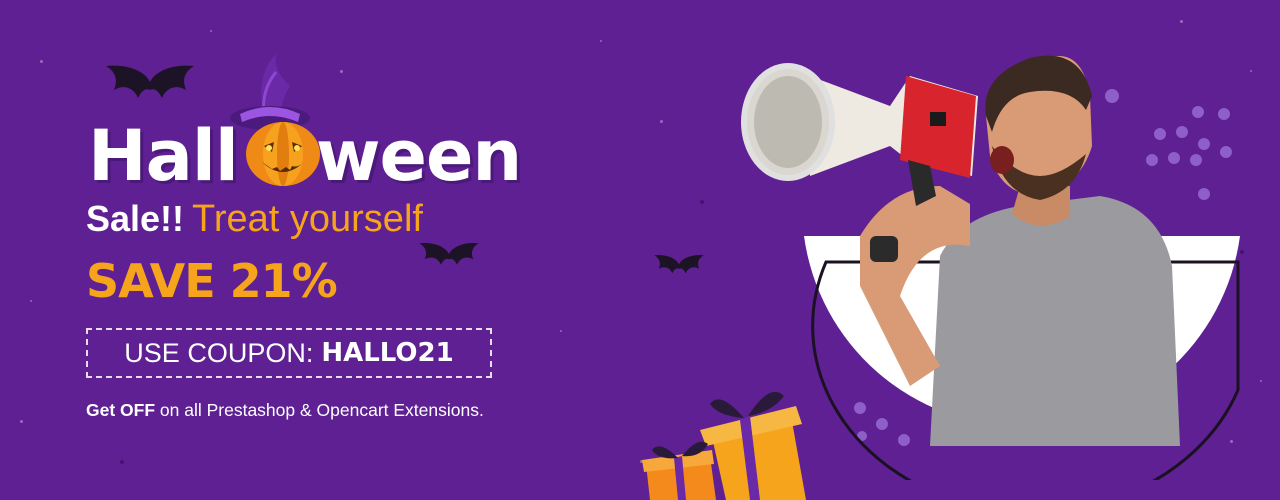  I want to click on save-percent: SAVE 21%, so click(212, 281).